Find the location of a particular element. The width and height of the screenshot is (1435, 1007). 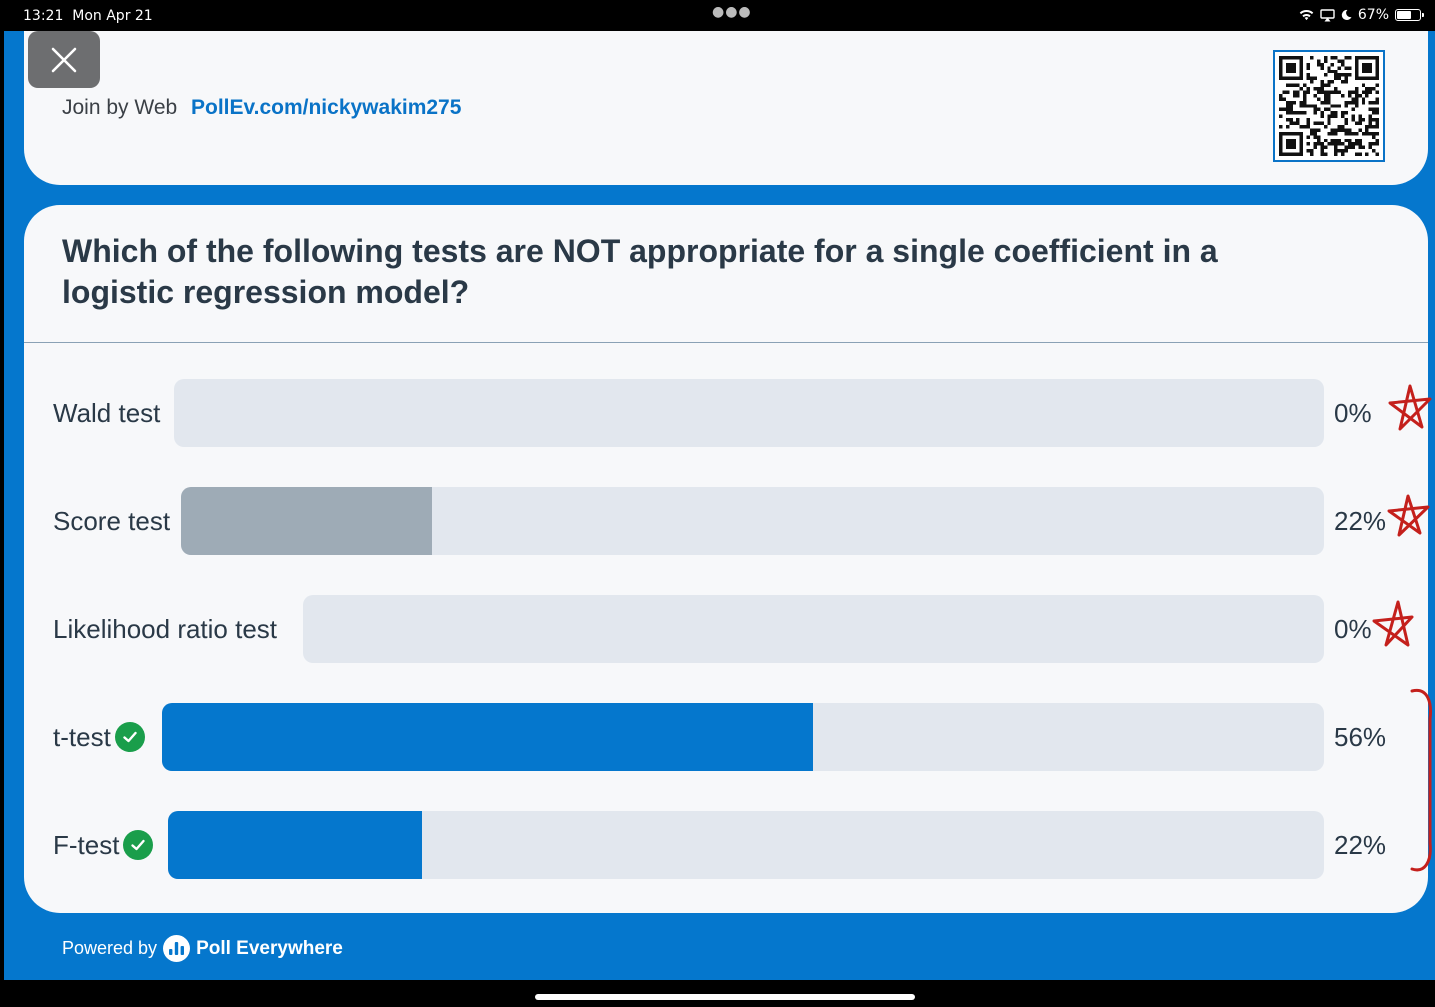

moon-icon is located at coordinates (1346, 15).